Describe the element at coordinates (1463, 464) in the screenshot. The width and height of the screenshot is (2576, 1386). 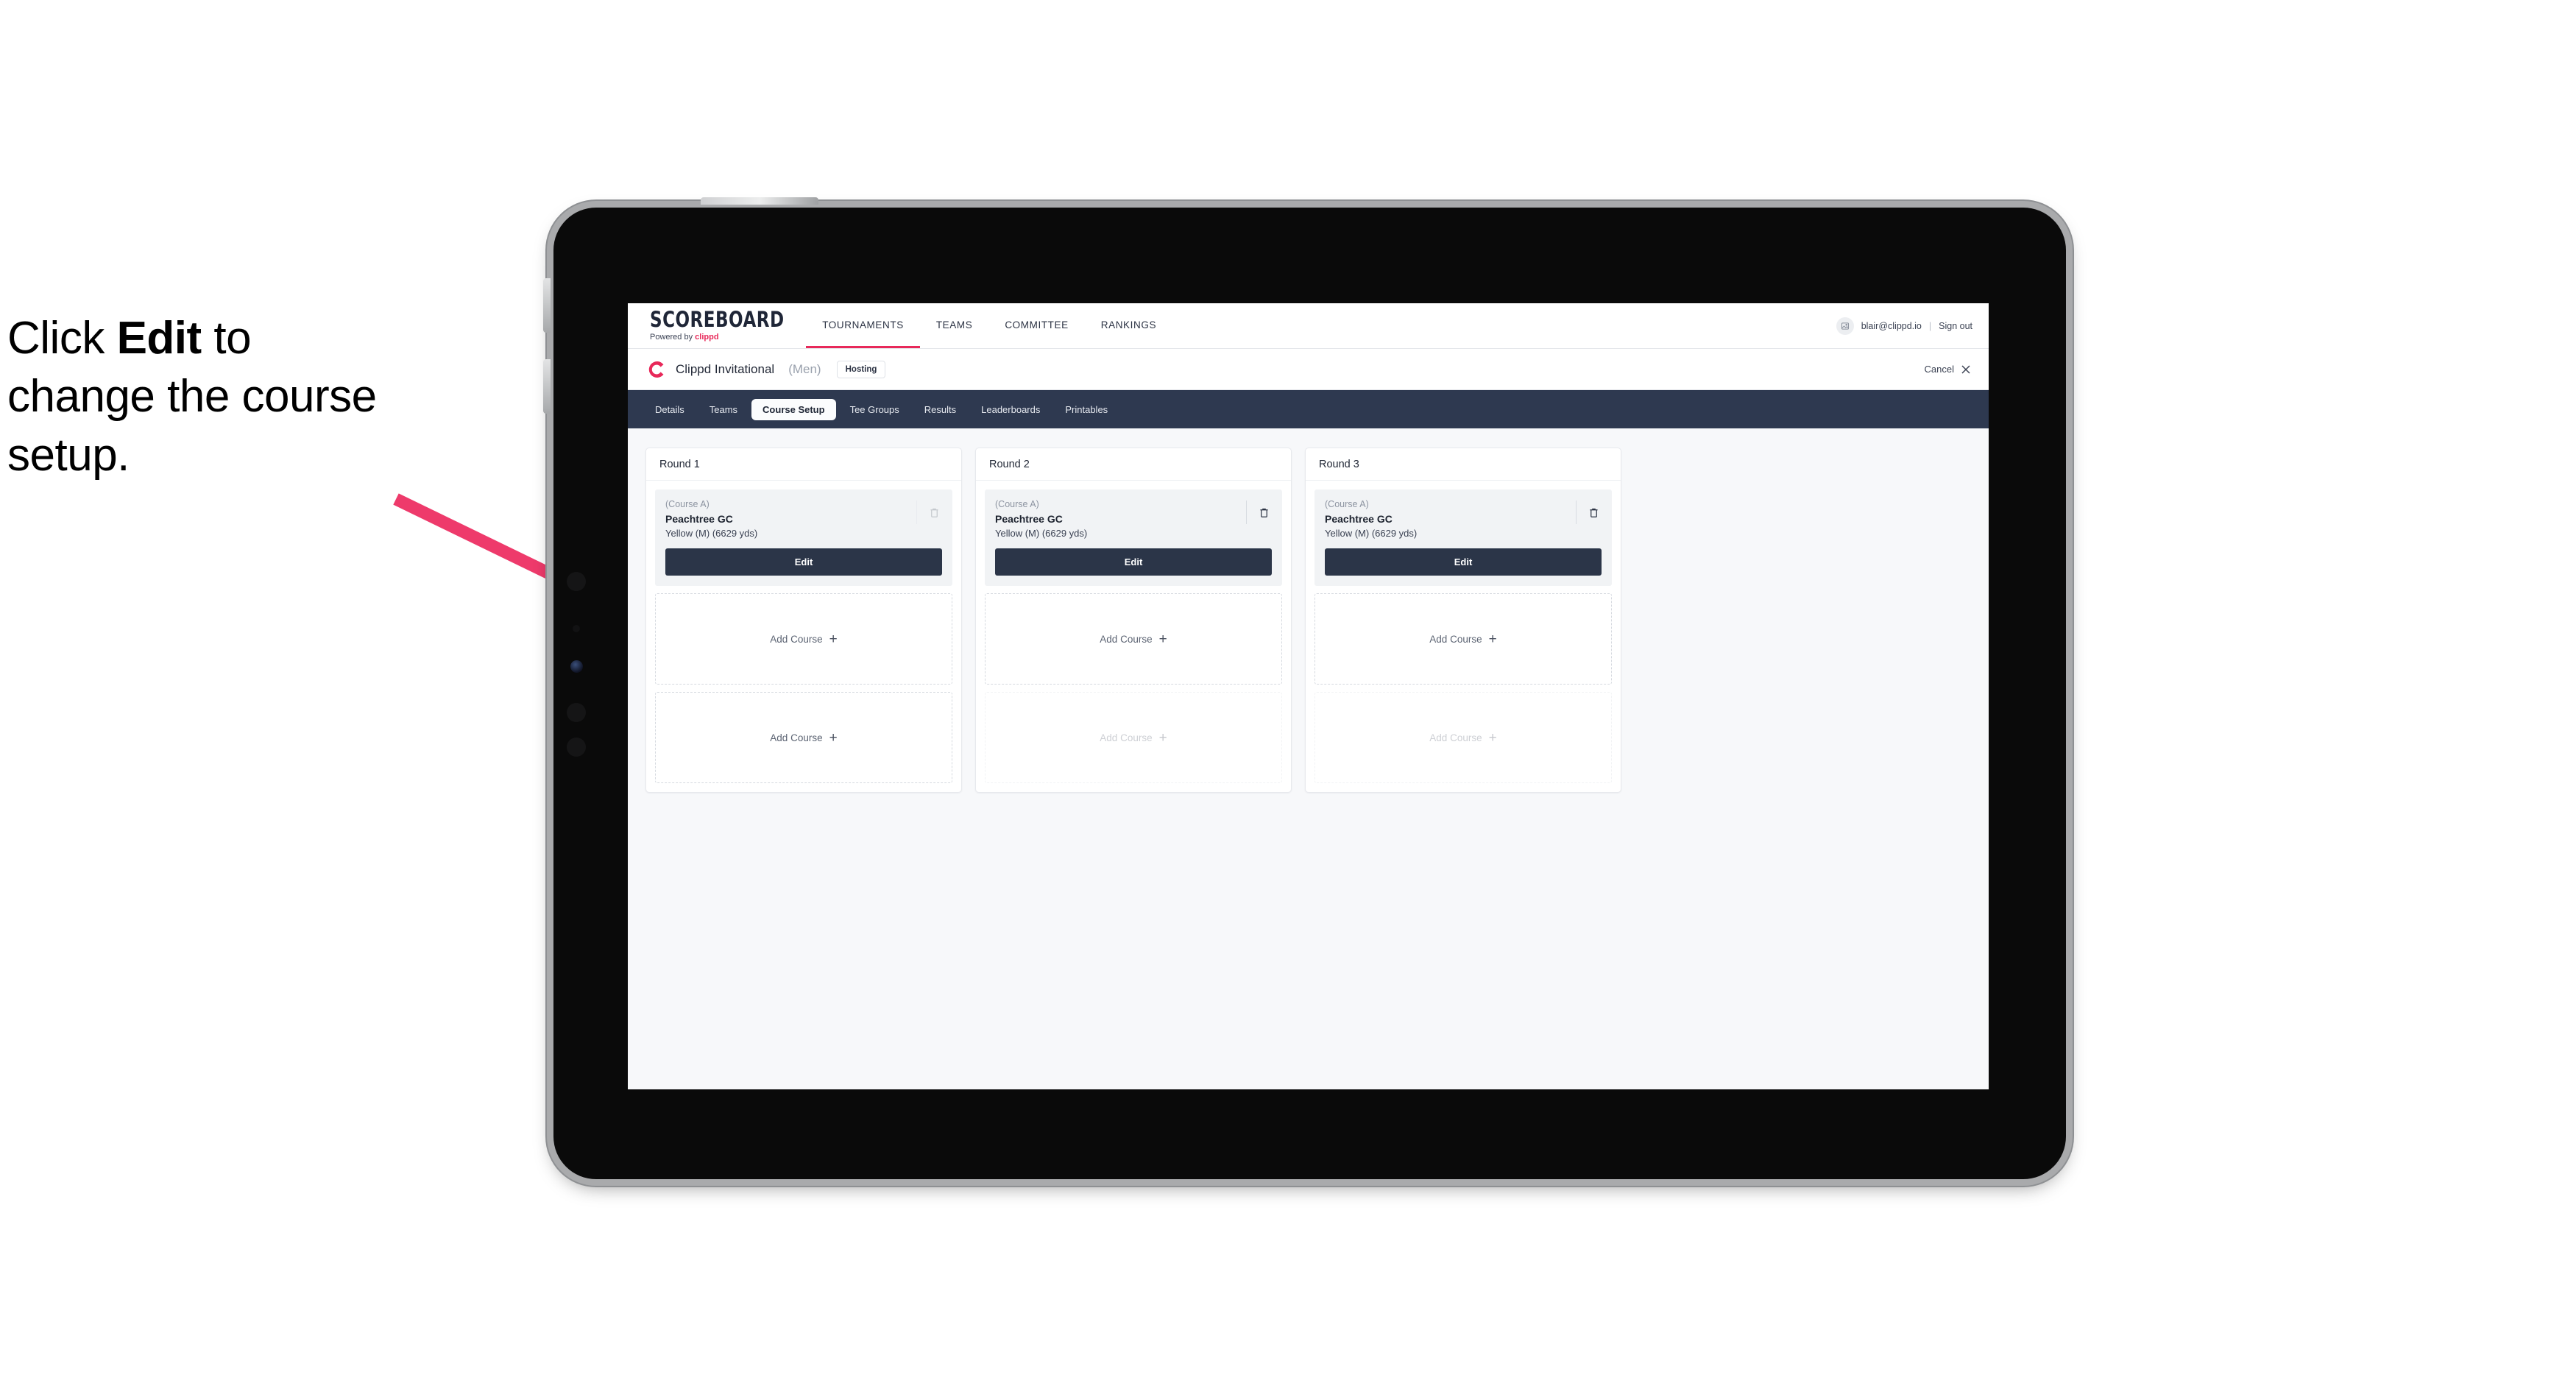
I see `round-title: Round 3` at that location.